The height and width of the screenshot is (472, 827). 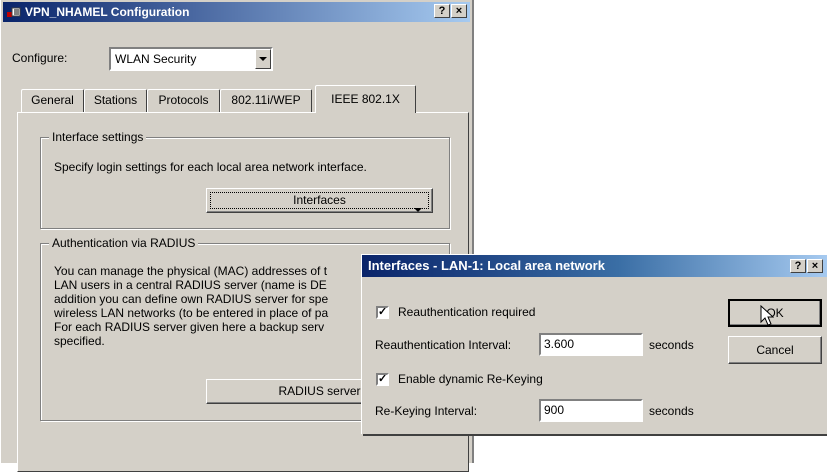 What do you see at coordinates (382, 312) in the screenshot?
I see `reauth-required-checkbox: ✓` at bounding box center [382, 312].